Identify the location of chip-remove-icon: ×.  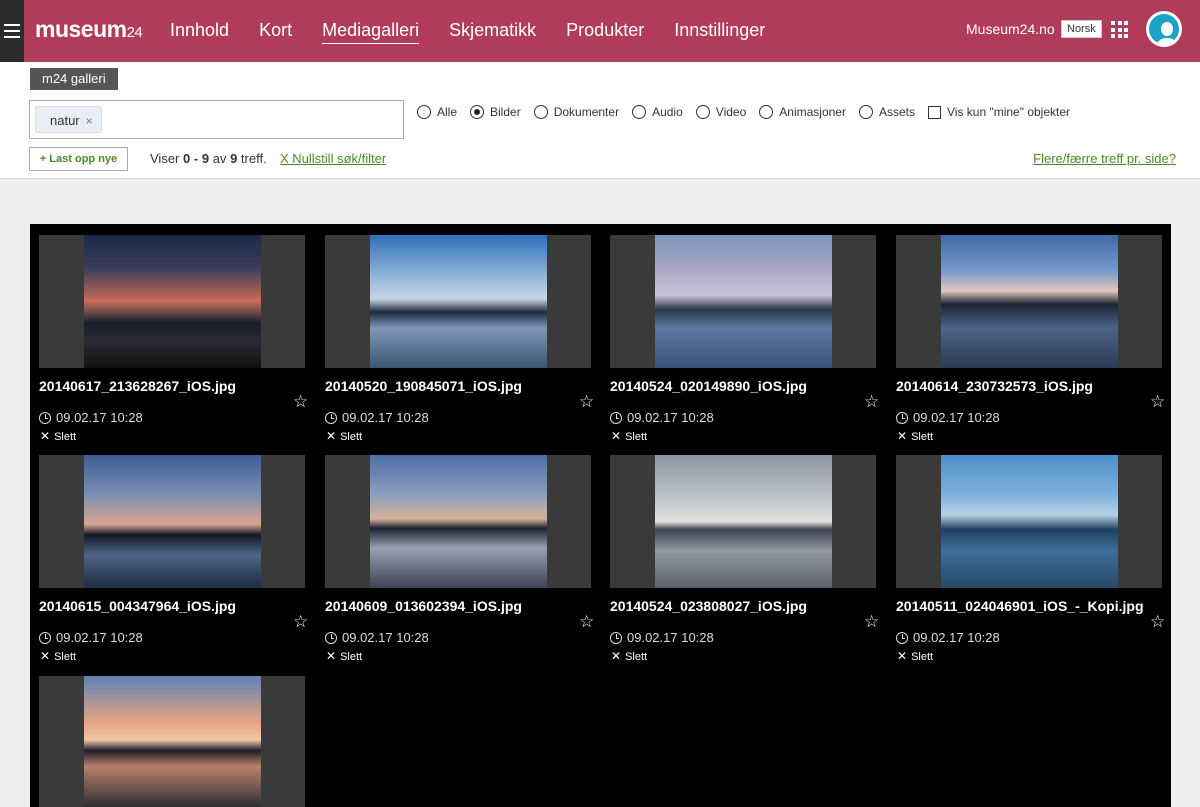
(89, 121).